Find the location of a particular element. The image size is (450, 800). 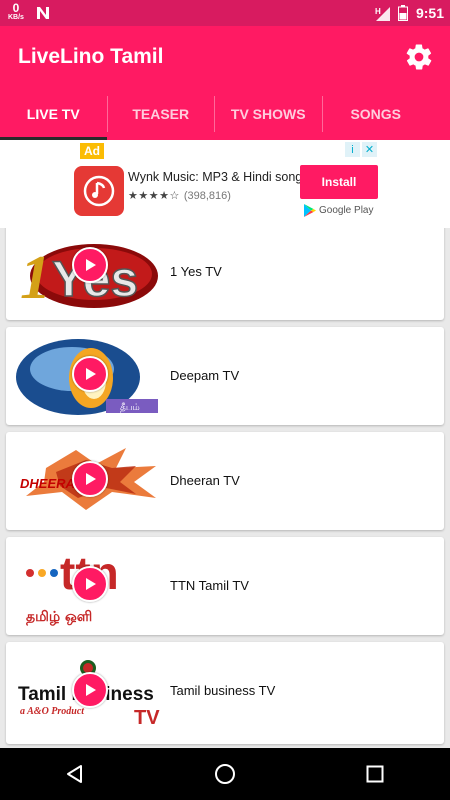

tab-bar: LIVE TV TEASER TV SHOWS SONGS is located at coordinates (225, 114).